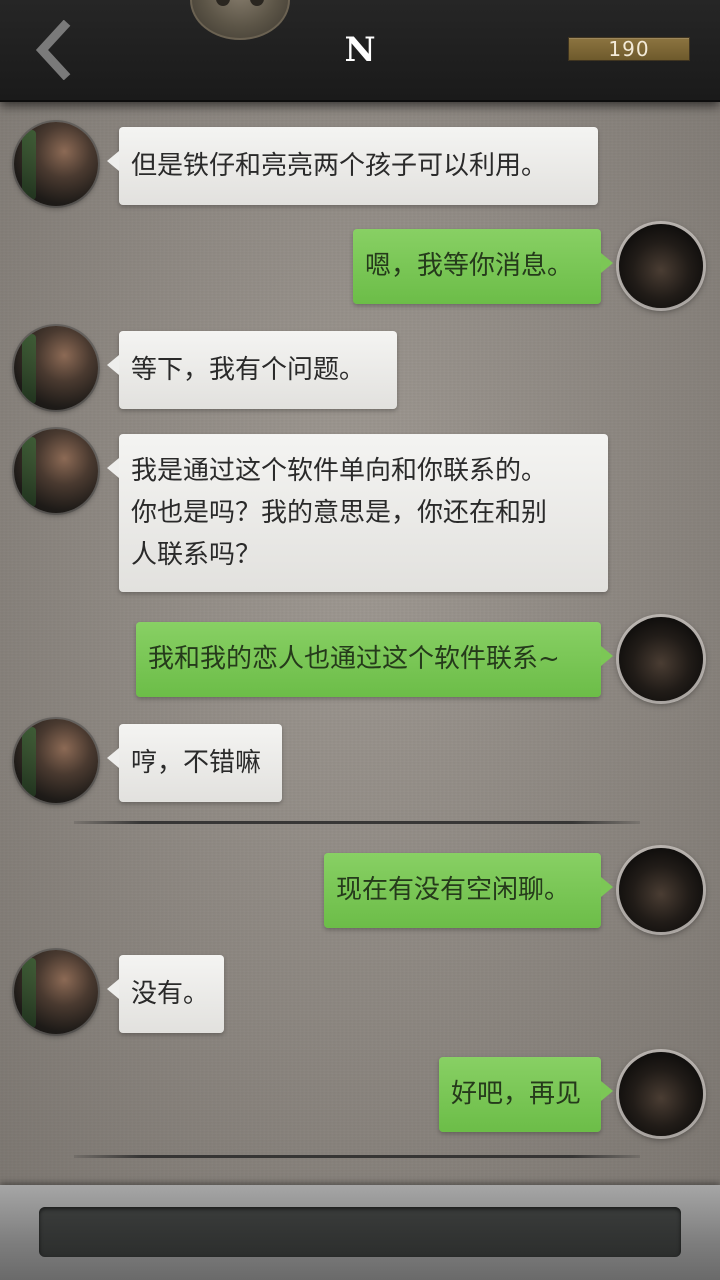 This screenshot has height=1280, width=720. I want to click on message-bubble-outgoing: 我和我的恋人也通过这个软件联系~, so click(374, 659).